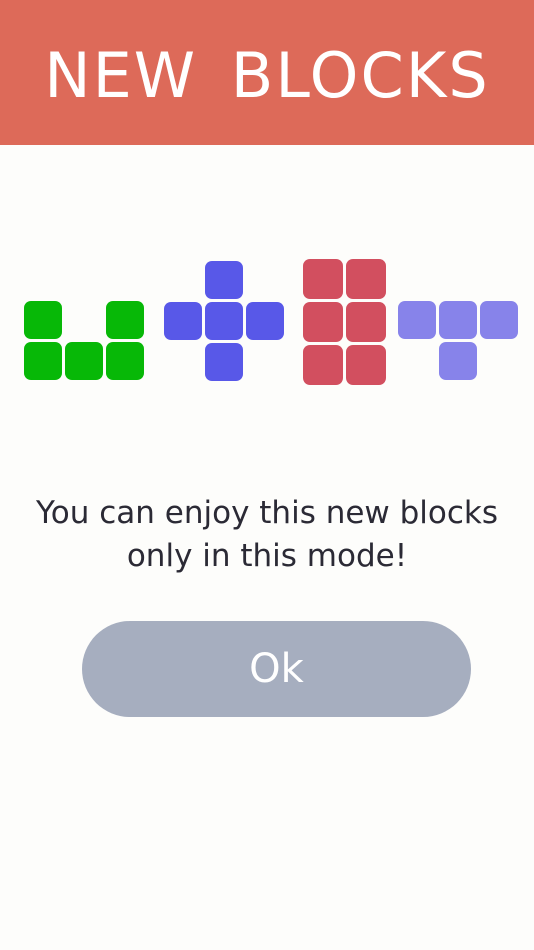  I want to click on green-u-block, so click(84, 341).